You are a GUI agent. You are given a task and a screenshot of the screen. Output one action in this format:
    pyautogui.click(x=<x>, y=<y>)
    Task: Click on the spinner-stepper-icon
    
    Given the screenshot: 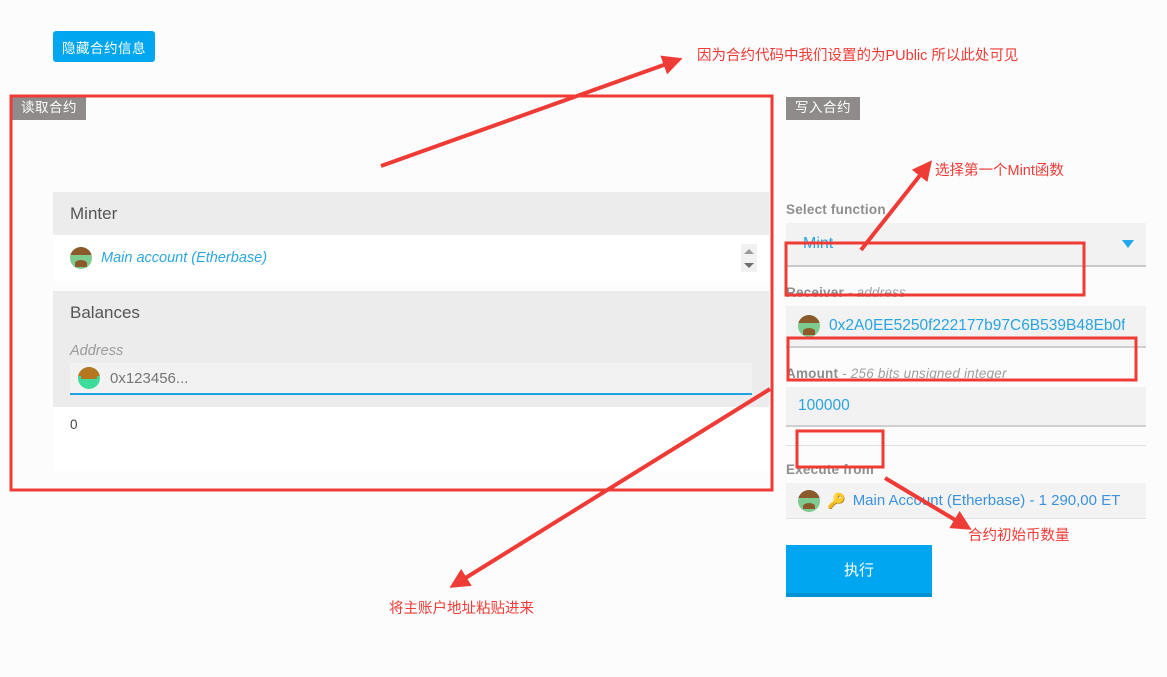 What is the action you would take?
    pyautogui.click(x=749, y=258)
    